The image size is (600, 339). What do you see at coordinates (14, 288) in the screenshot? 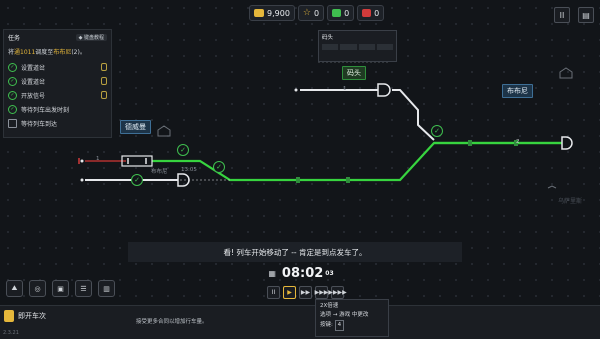
I see `map-icon: ⛰` at bounding box center [14, 288].